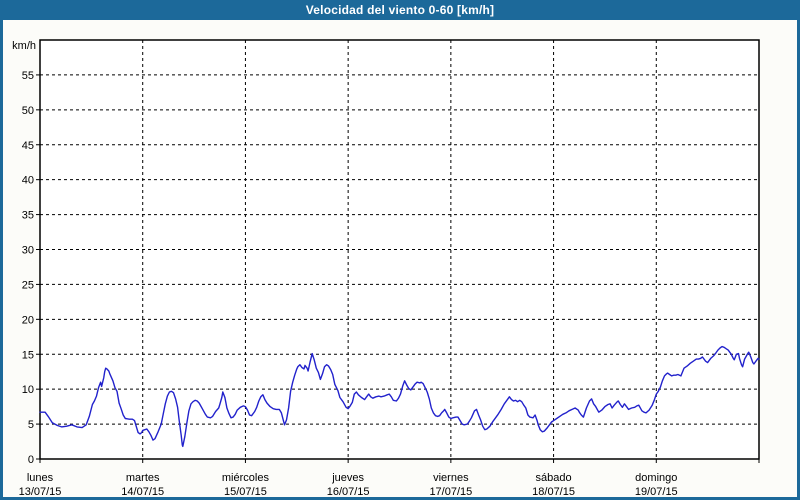  What do you see at coordinates (656, 491) in the screenshot?
I see `x-day-date-label: 19/07/15` at bounding box center [656, 491].